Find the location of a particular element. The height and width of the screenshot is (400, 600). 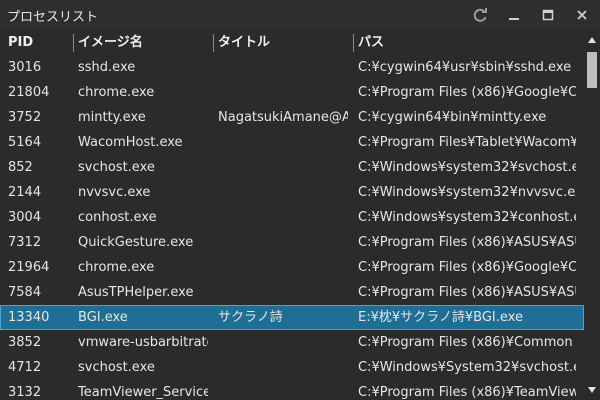

pid-cell: 7312 is located at coordinates (25, 242).